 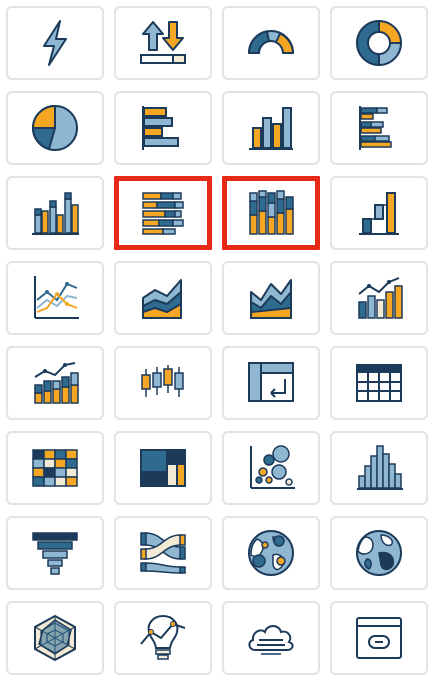 I want to click on histogram-icon, so click(x=379, y=468).